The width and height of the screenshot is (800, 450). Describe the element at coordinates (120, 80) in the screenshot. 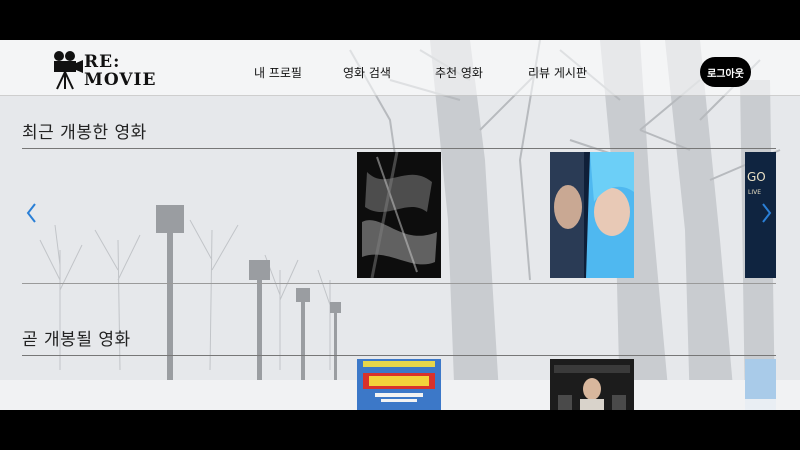

I see `brand-line-2: MOVIE` at that location.